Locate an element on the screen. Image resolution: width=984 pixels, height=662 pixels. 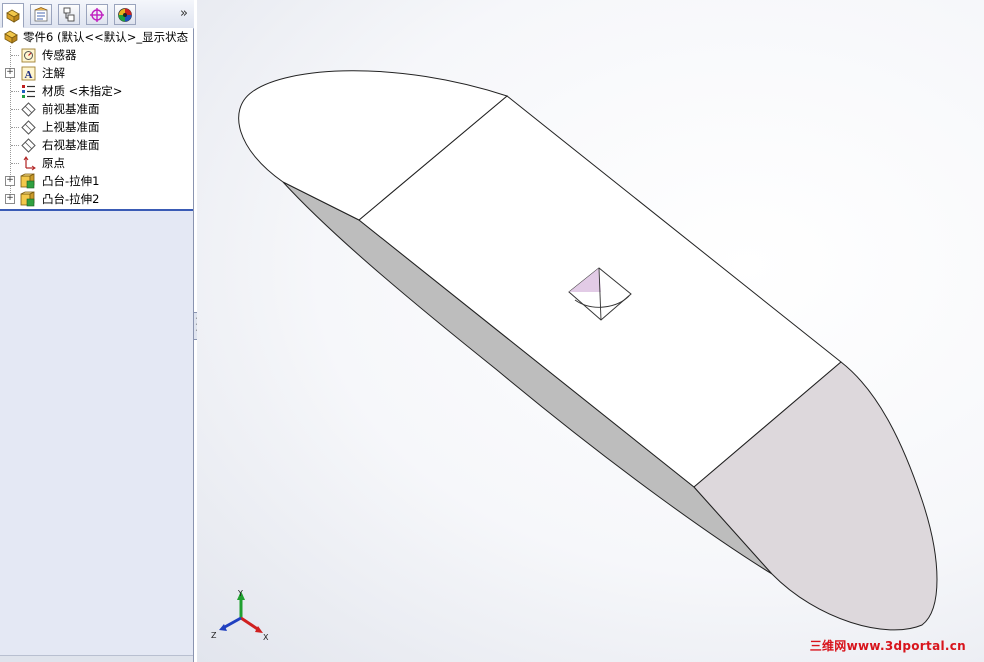
tab-feature-manager is located at coordinates (13, 15).